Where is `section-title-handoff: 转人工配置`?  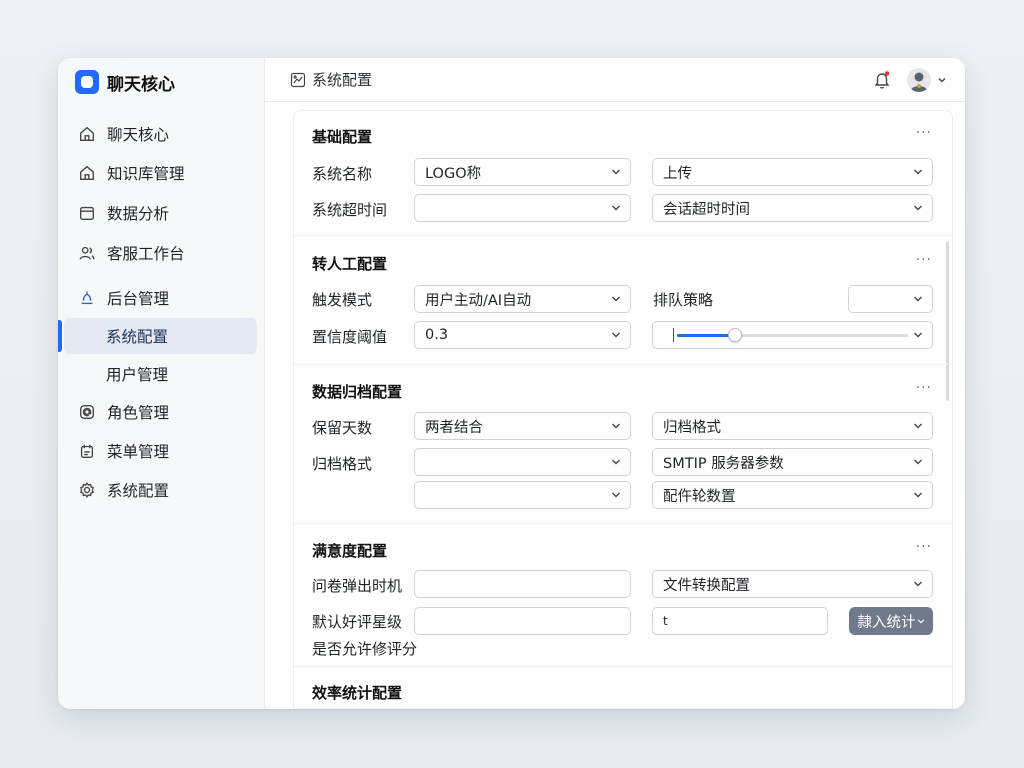
section-title-handoff: 转人工配置 is located at coordinates (350, 264).